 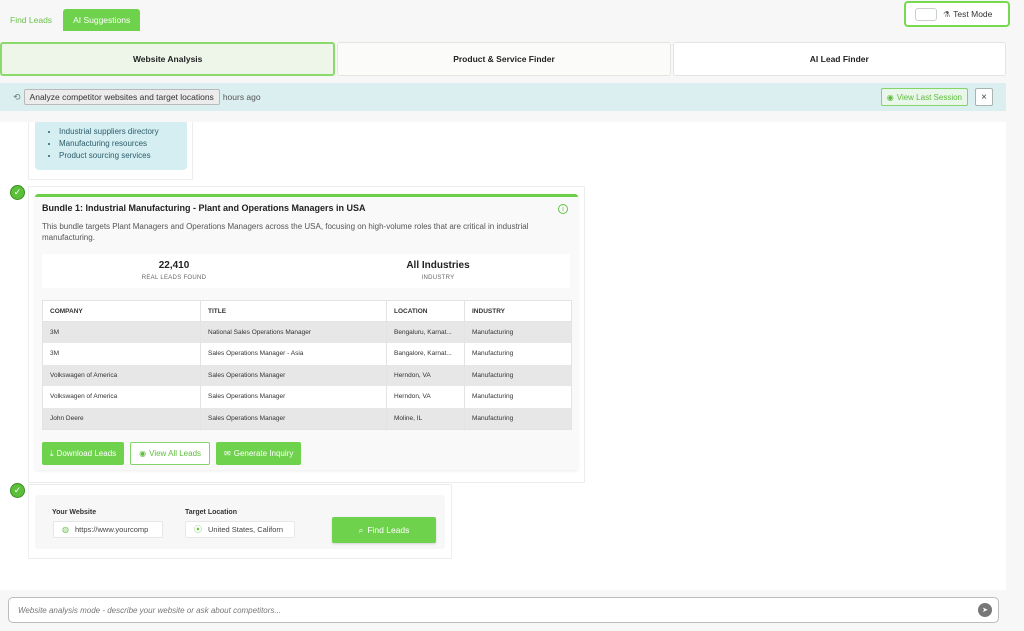 What do you see at coordinates (293, 332) in the screenshot?
I see `cell-title: National Sales Operations Manager` at bounding box center [293, 332].